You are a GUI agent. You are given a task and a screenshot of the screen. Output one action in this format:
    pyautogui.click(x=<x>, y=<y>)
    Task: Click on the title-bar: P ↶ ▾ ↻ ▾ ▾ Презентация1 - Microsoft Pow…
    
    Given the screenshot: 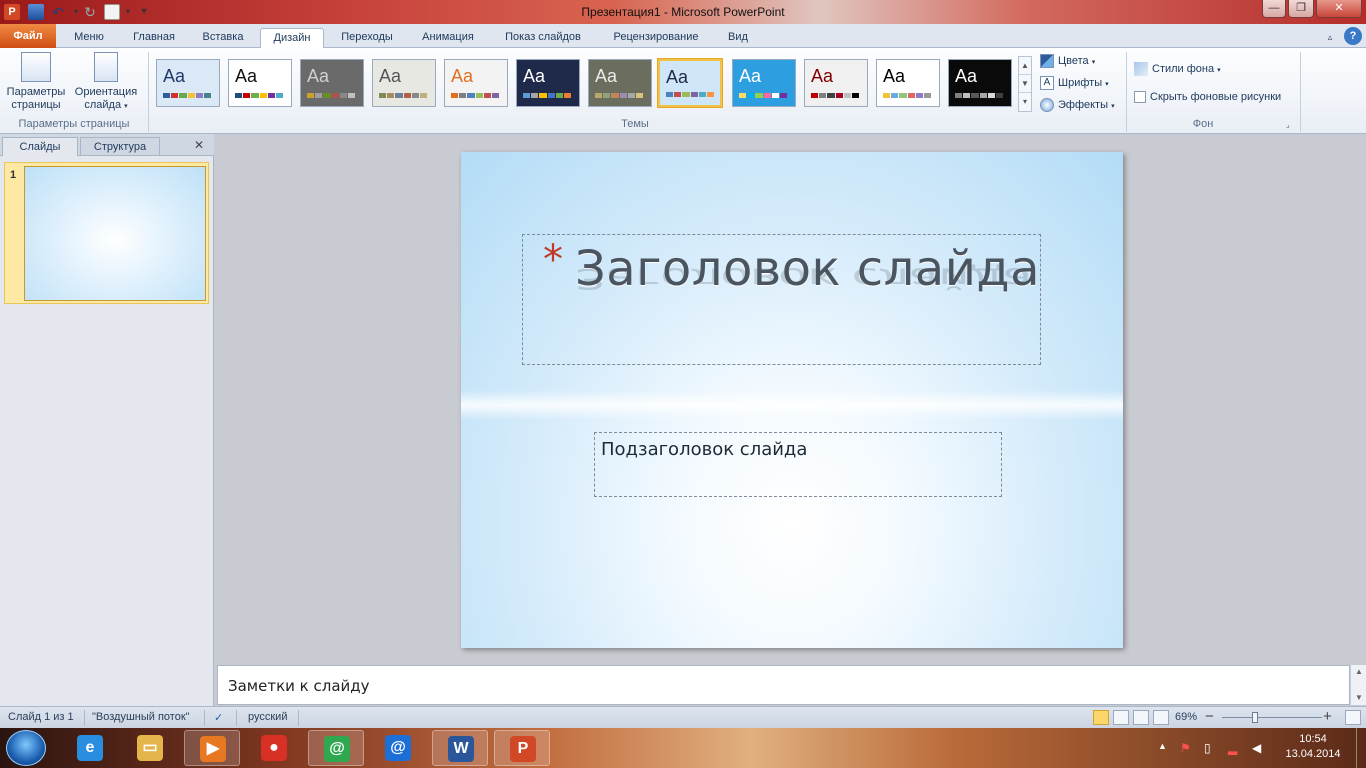 What is the action you would take?
    pyautogui.click(x=683, y=12)
    